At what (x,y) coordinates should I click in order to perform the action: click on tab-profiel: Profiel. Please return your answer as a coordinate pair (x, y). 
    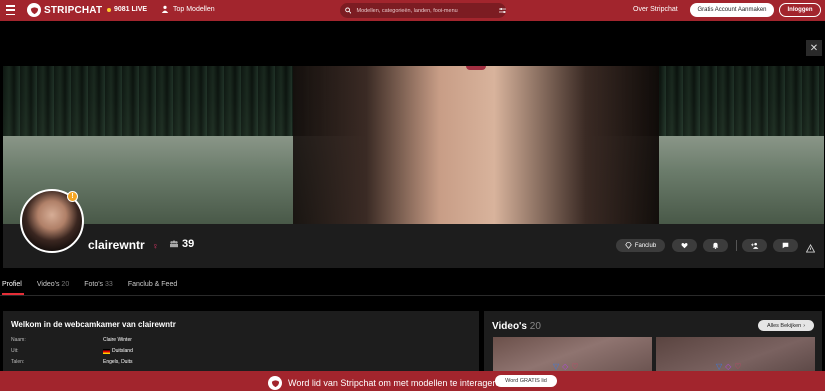
    Looking at the image, I should click on (12, 284).